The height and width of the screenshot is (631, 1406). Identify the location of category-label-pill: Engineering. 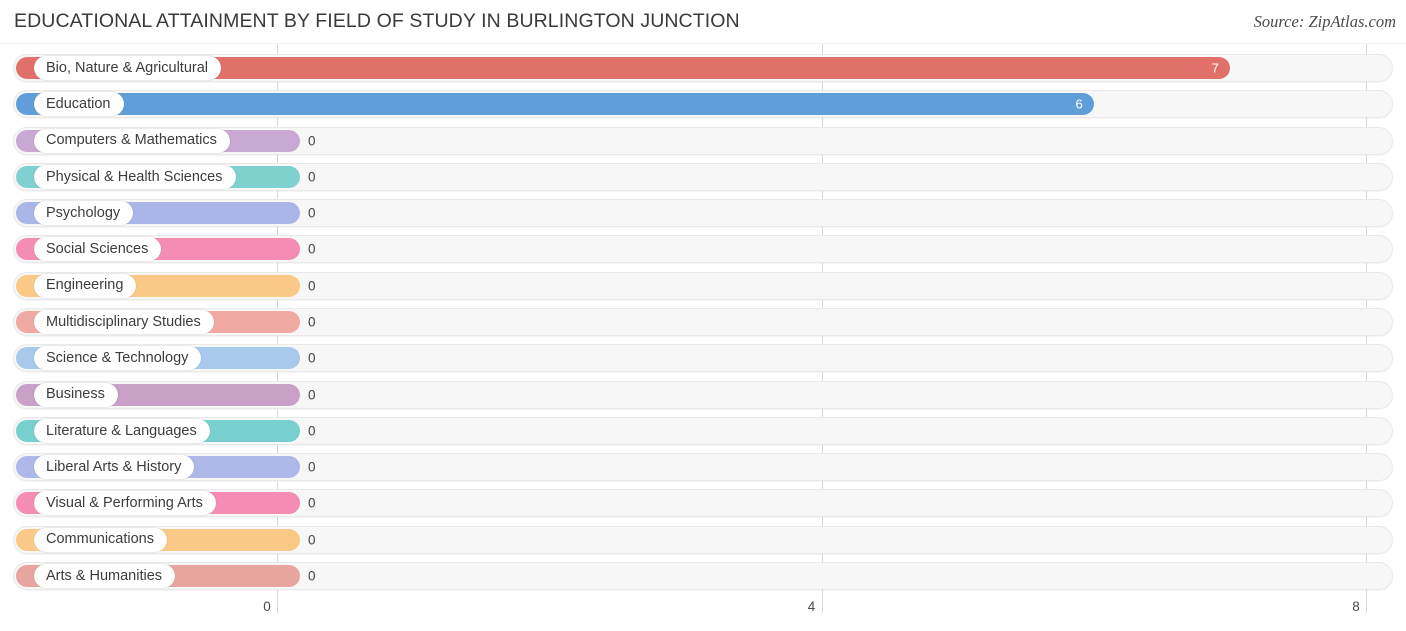
(85, 285).